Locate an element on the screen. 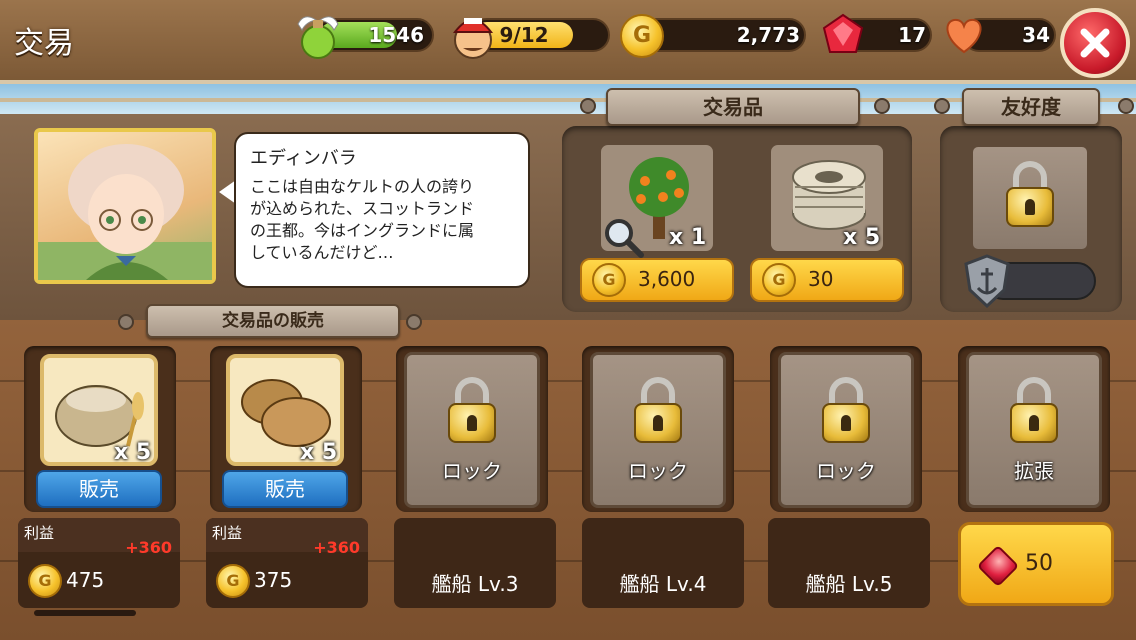 This screenshot has height=640, width=1136. close-button is located at coordinates (1095, 43).